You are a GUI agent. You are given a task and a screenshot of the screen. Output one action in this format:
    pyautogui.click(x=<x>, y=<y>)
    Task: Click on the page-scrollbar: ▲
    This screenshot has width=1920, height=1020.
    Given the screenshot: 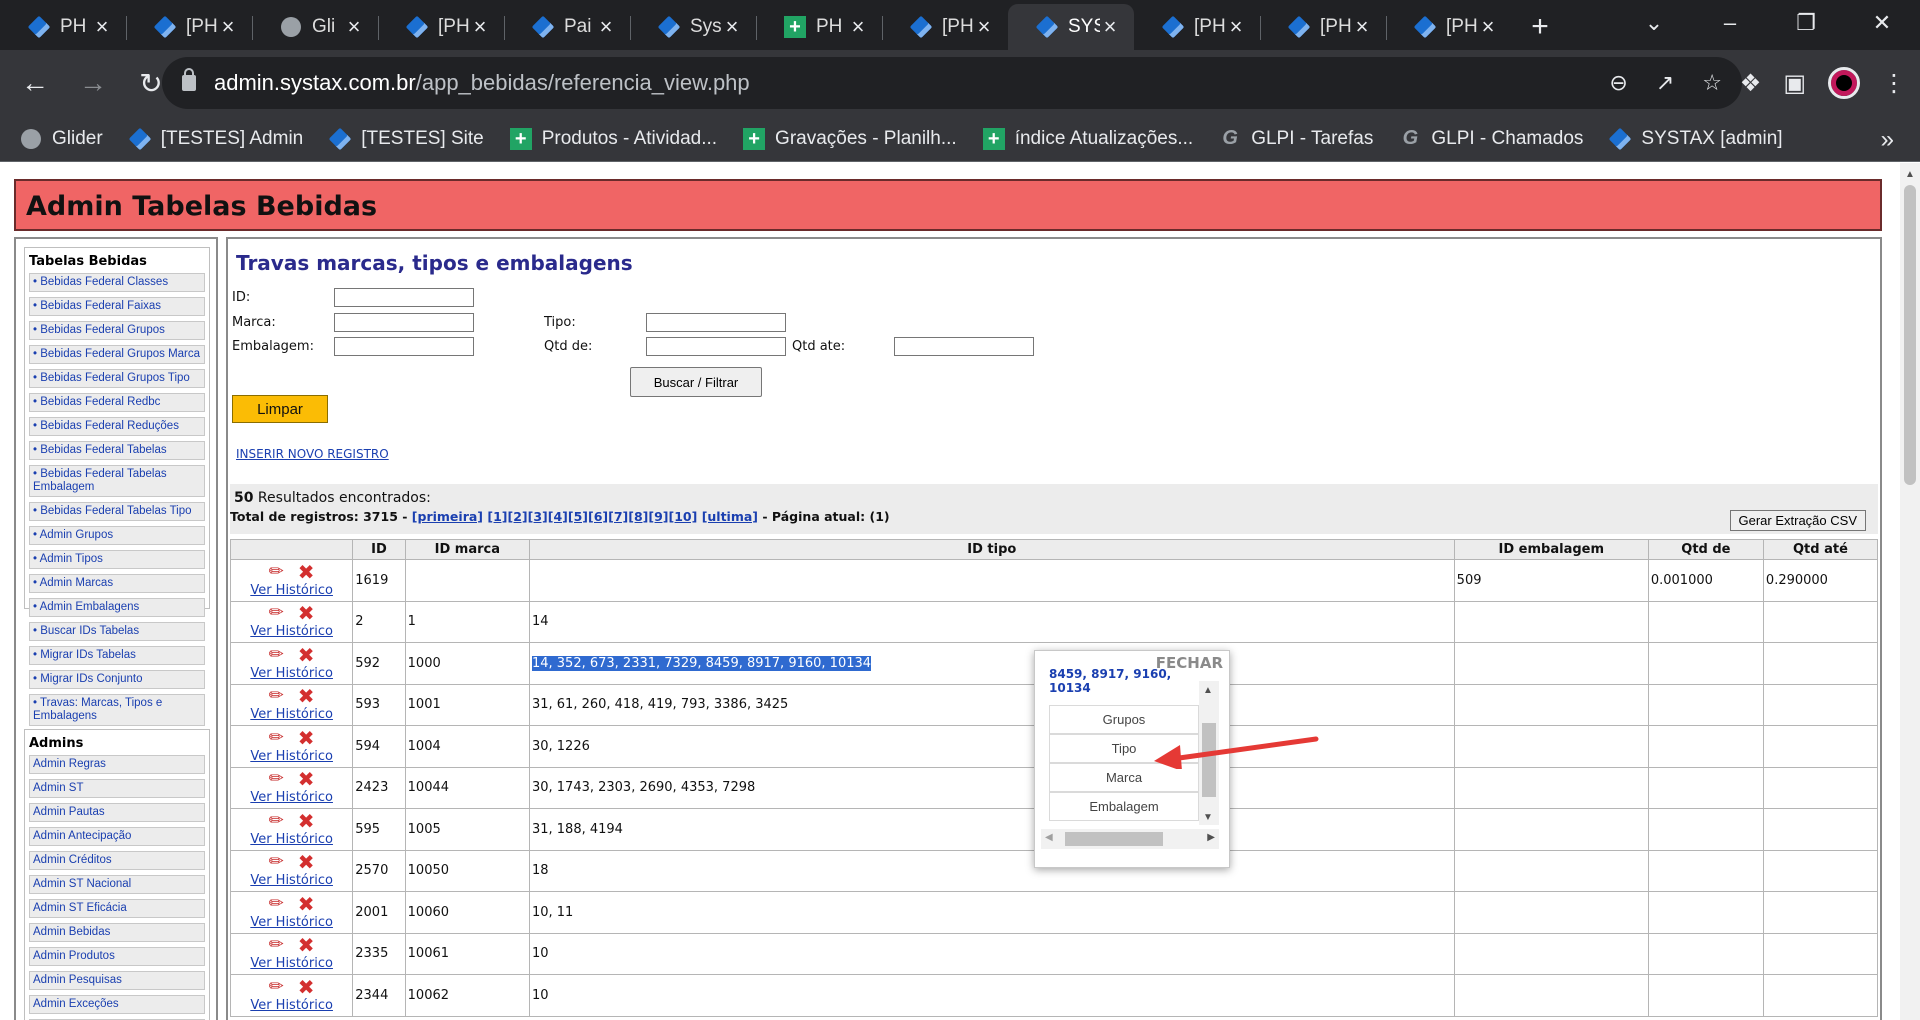 What is the action you would take?
    pyautogui.click(x=1910, y=591)
    